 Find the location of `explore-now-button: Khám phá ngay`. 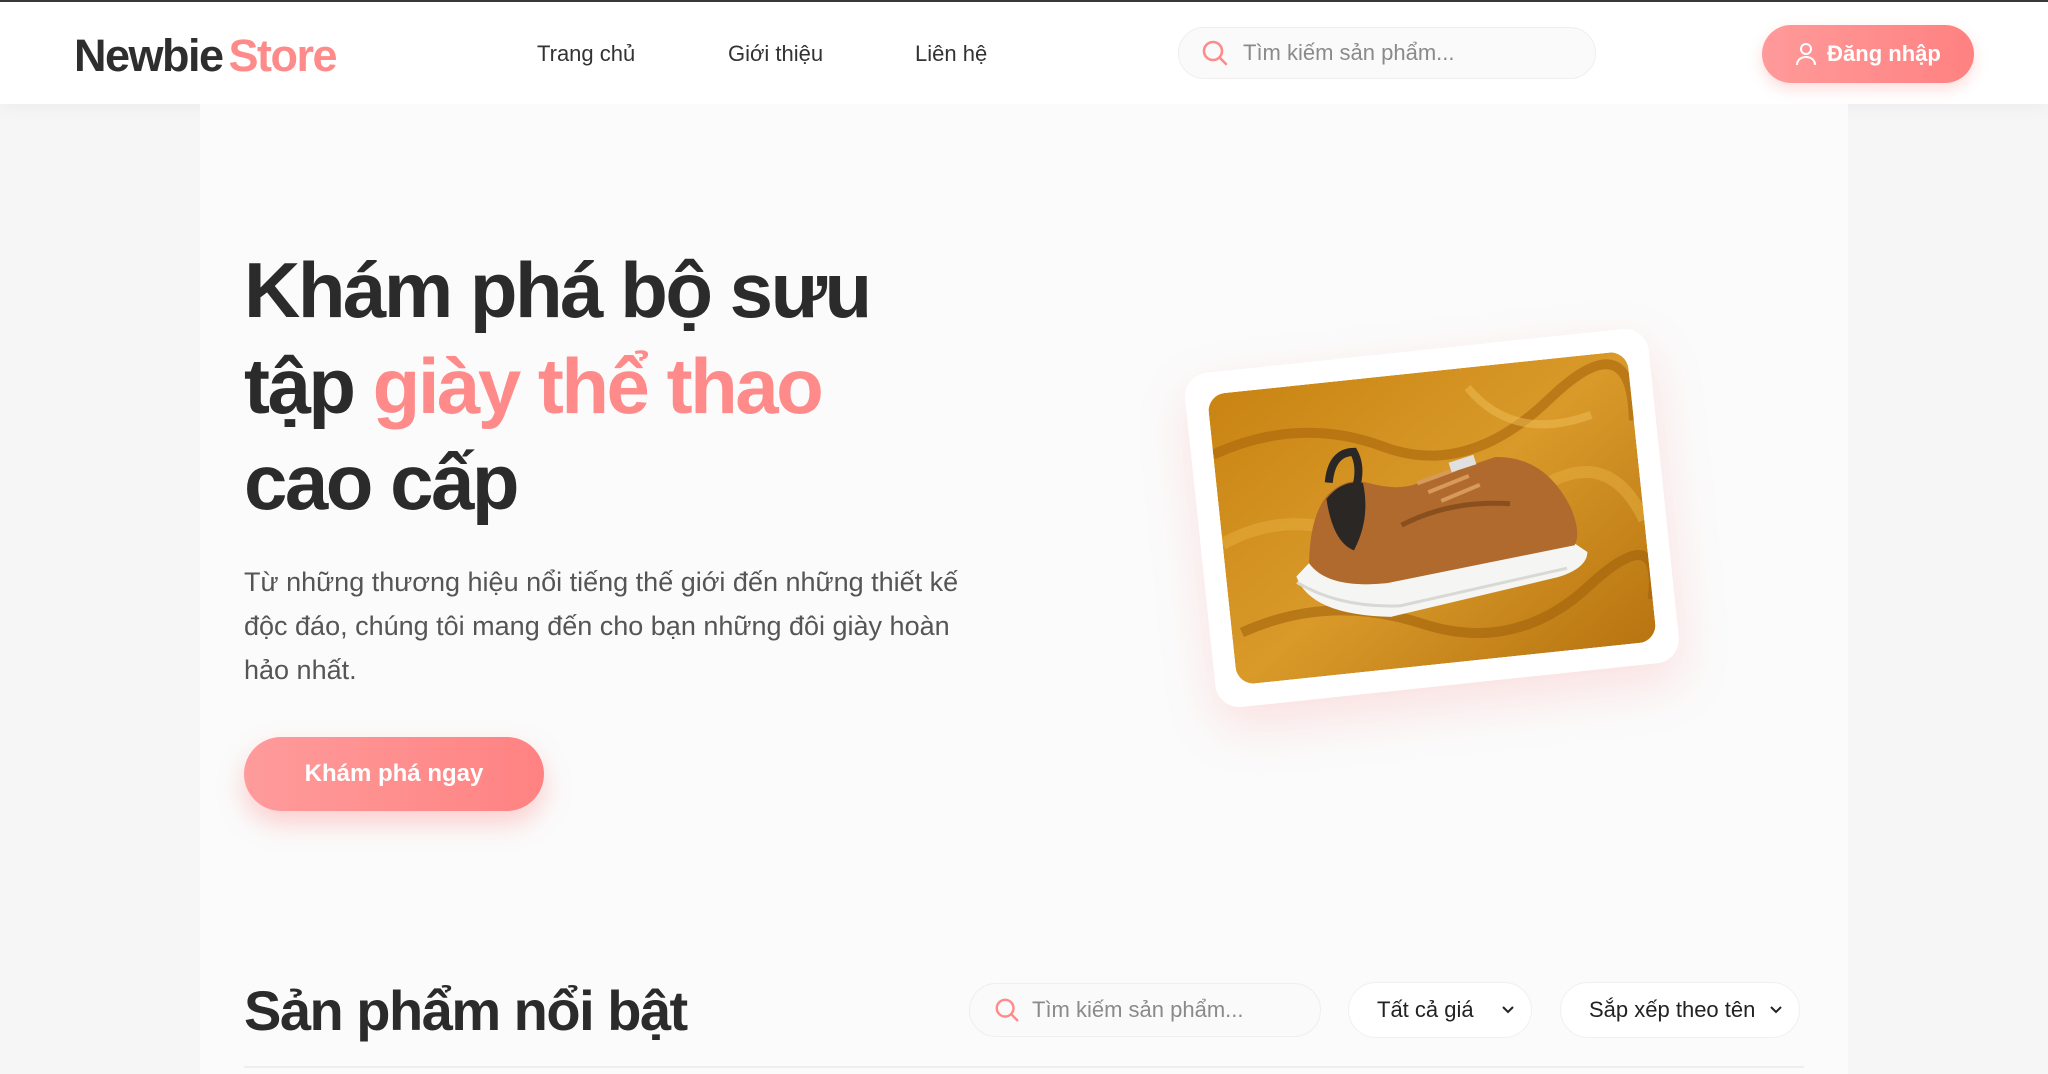

explore-now-button: Khám phá ngay is located at coordinates (394, 774).